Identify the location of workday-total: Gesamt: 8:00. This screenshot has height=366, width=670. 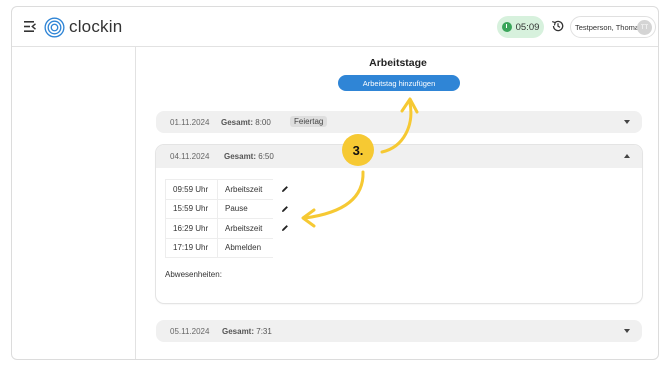
(246, 122).